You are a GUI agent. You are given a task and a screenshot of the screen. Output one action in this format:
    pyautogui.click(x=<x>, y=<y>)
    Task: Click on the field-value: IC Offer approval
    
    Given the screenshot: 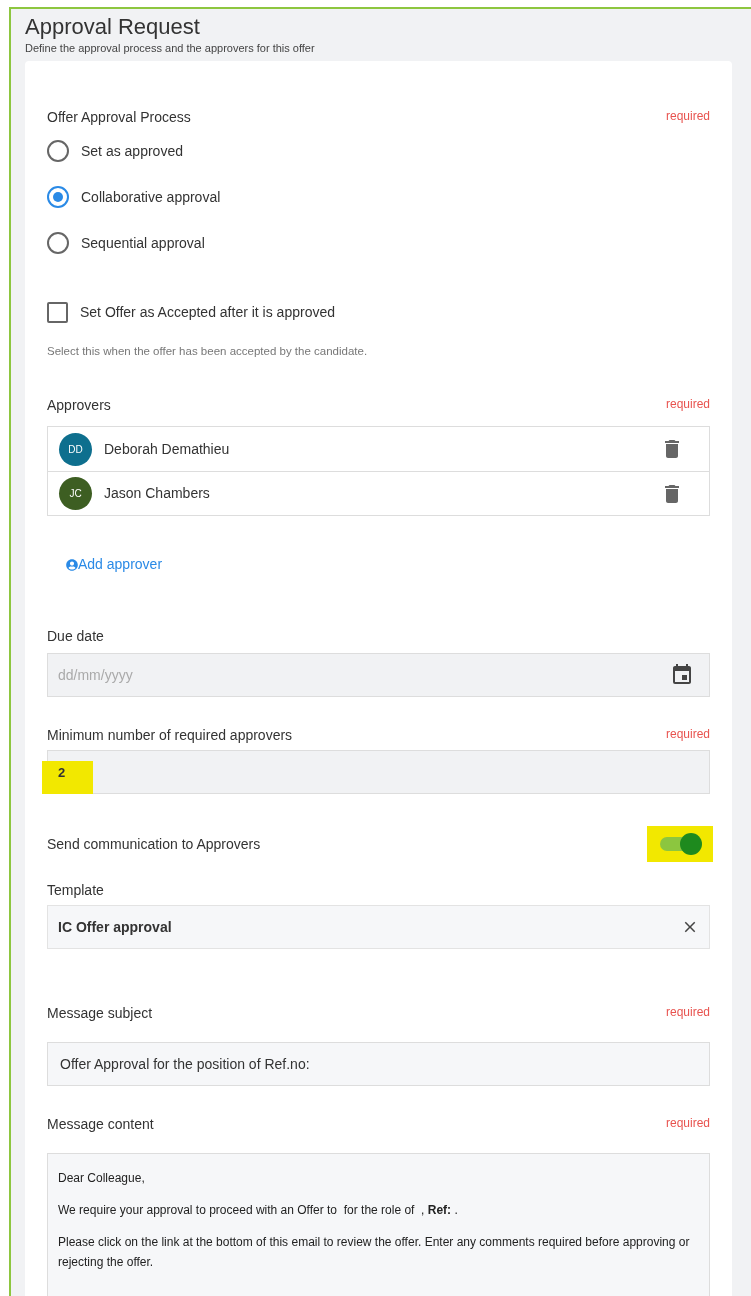 What is the action you would take?
    pyautogui.click(x=115, y=927)
    